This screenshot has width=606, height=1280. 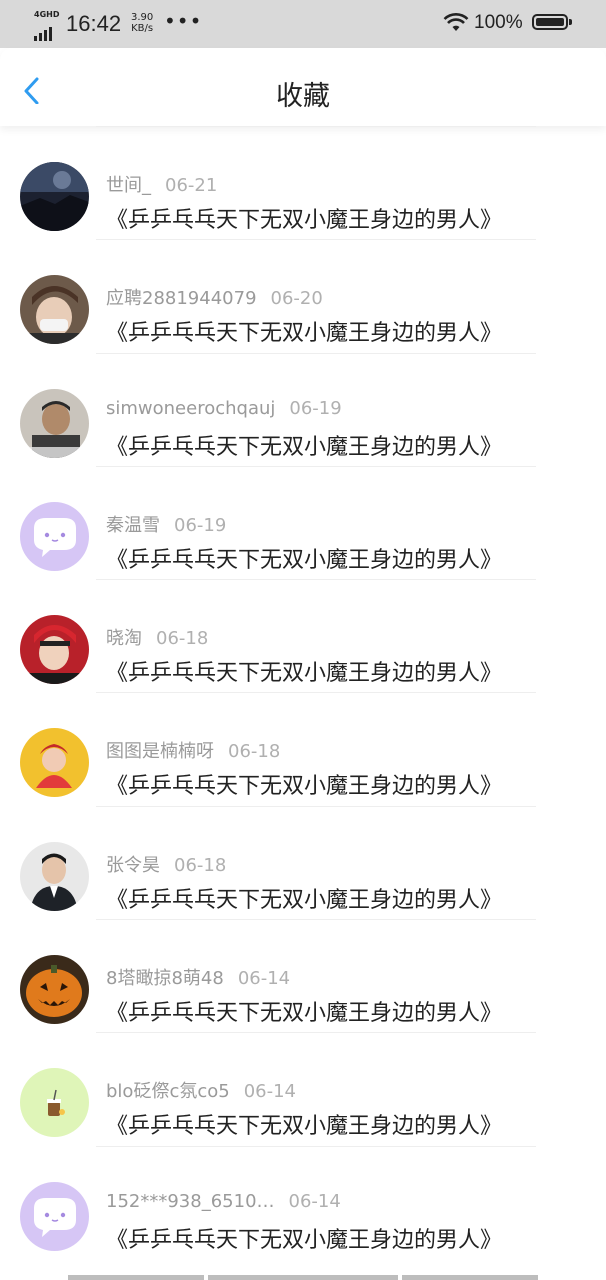 I want to click on bottom-scroll-indicator, so click(x=303, y=1277).